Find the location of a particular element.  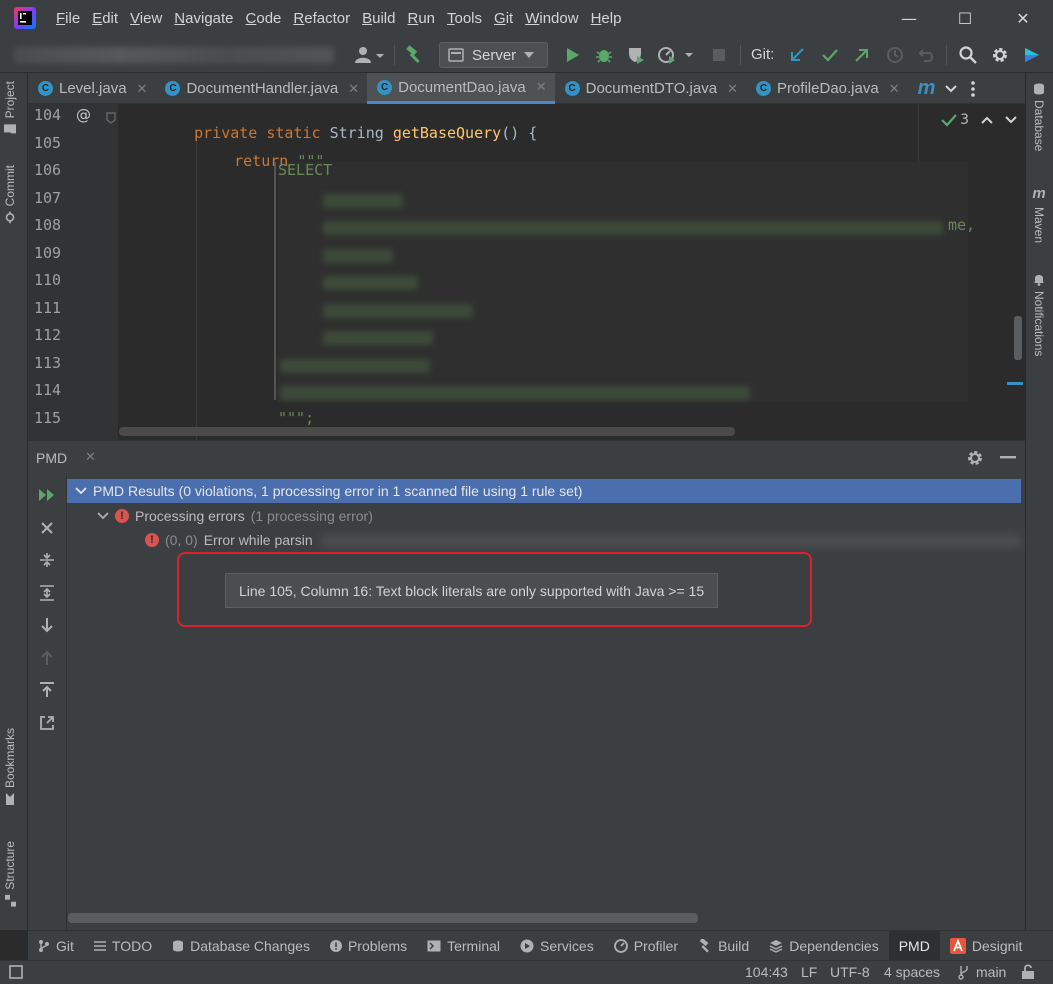

tool-tab-problems: Problems is located at coordinates (368, 946).